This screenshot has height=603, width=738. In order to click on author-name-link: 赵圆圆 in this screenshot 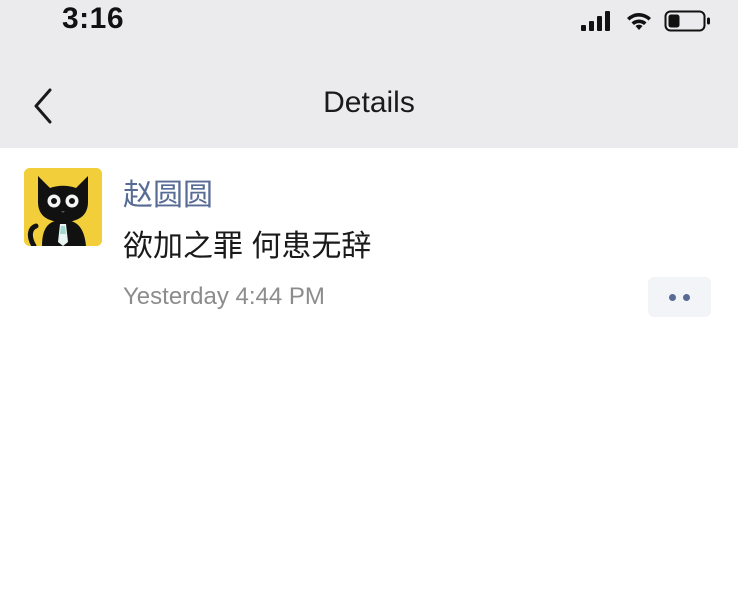, I will do `click(168, 192)`.